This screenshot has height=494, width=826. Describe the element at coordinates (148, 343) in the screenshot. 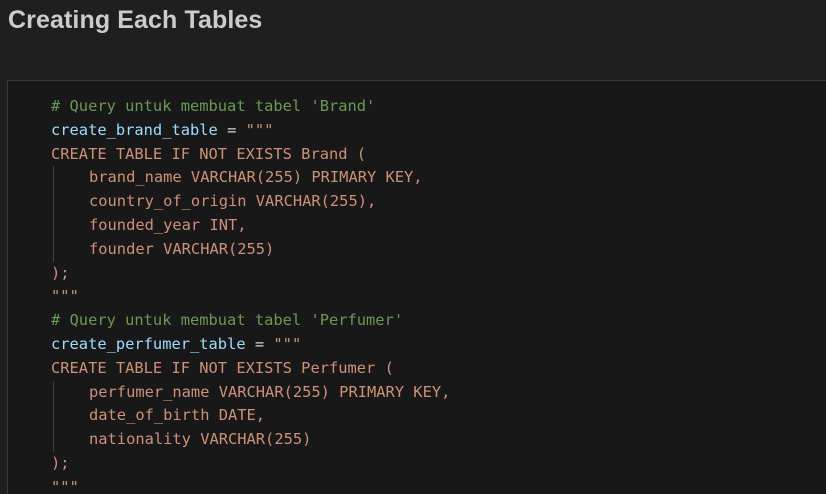

I see `variable-create-perfumer-table: create_perfumer_table` at that location.